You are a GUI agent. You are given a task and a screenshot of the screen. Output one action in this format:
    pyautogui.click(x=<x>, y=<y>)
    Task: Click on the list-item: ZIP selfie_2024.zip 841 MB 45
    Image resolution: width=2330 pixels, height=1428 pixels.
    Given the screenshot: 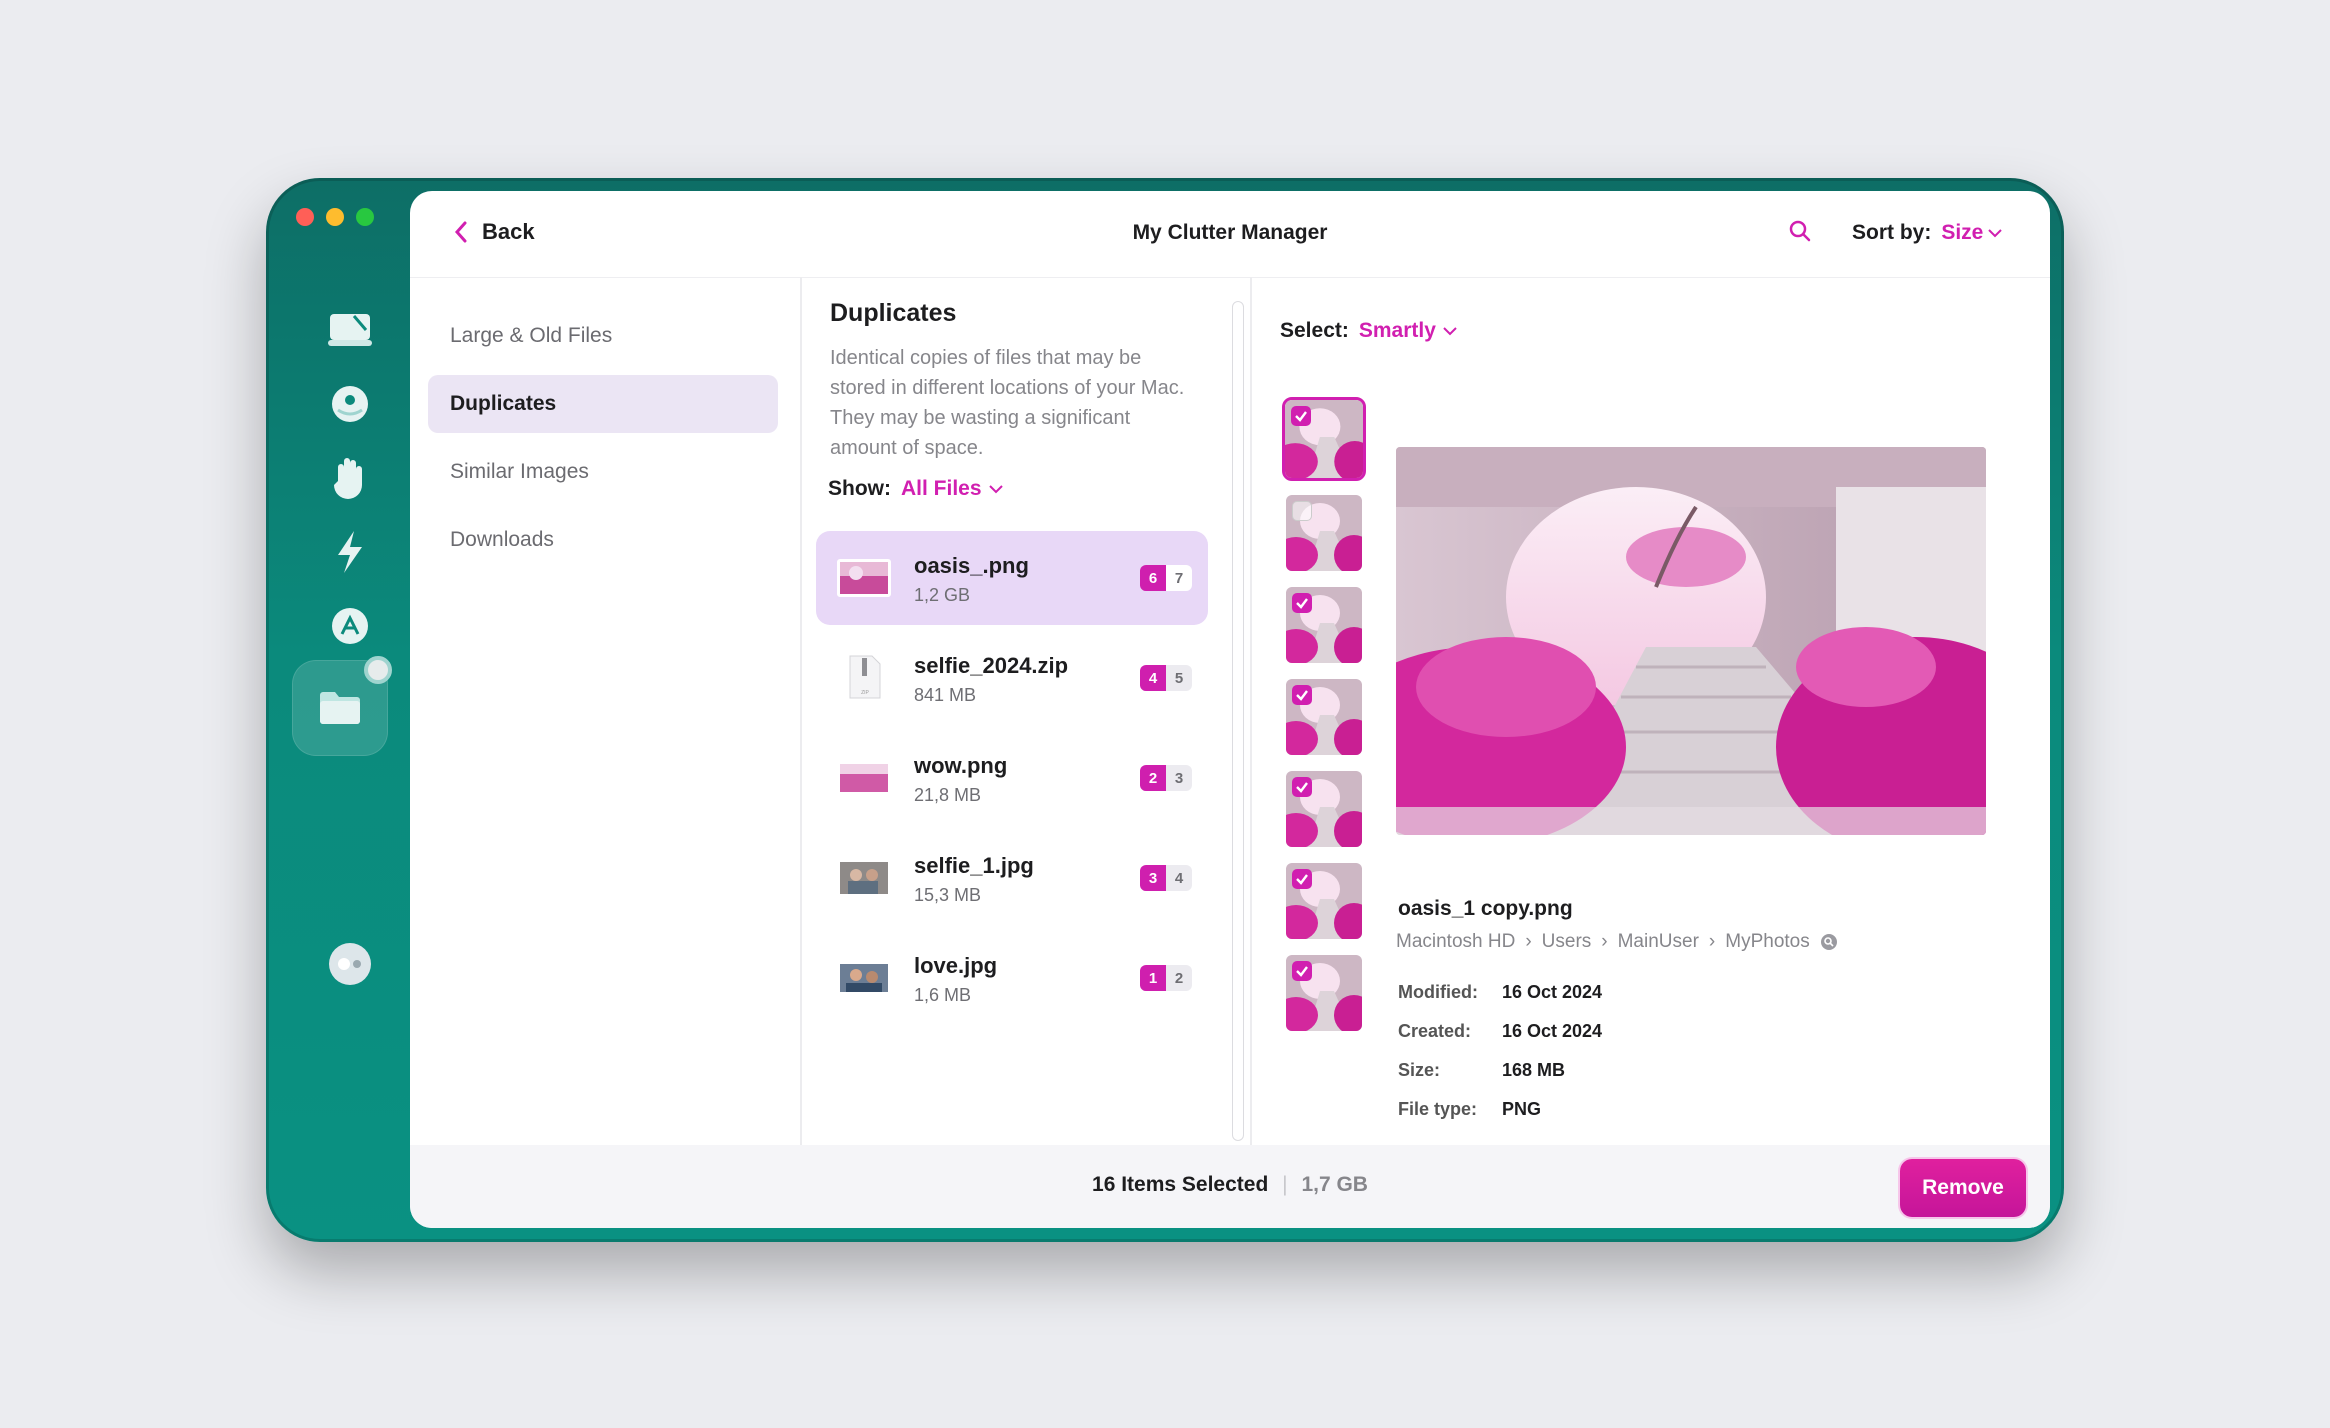 What is the action you would take?
    pyautogui.click(x=1012, y=678)
    